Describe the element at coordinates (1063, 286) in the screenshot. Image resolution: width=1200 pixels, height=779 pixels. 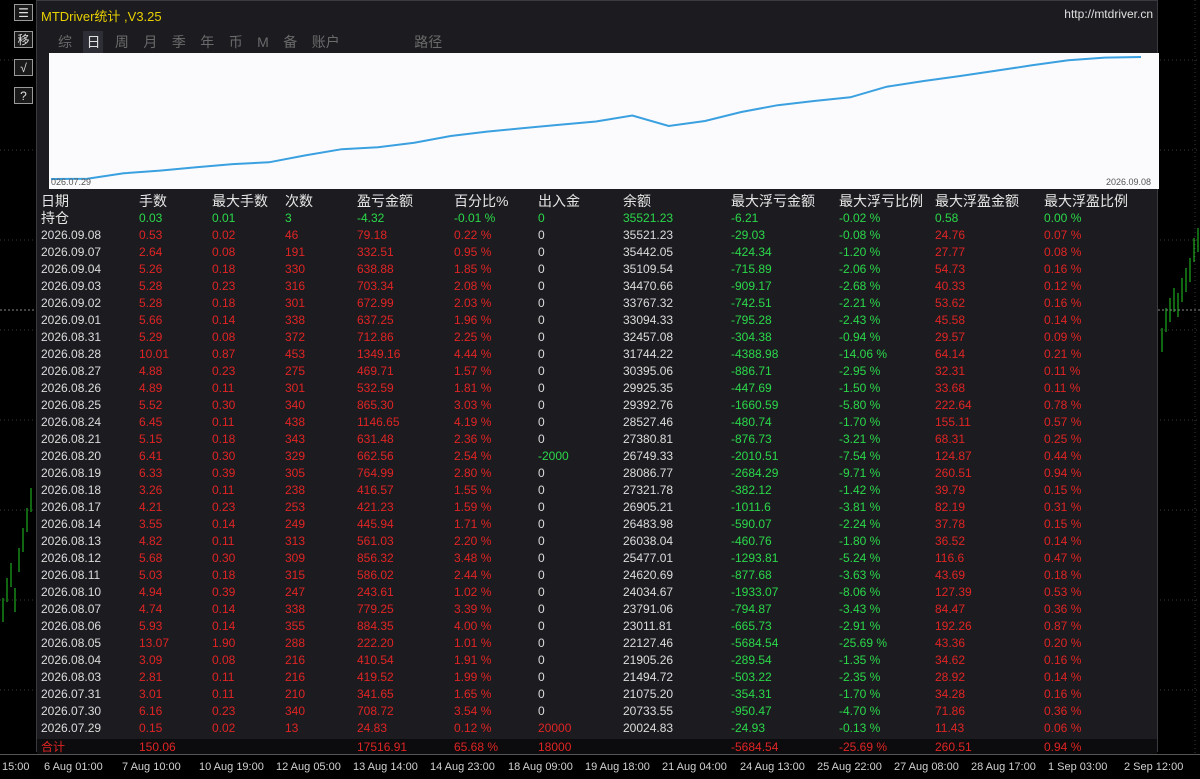
I see `cell-max-float-profit-pct: 0.12 %` at that location.